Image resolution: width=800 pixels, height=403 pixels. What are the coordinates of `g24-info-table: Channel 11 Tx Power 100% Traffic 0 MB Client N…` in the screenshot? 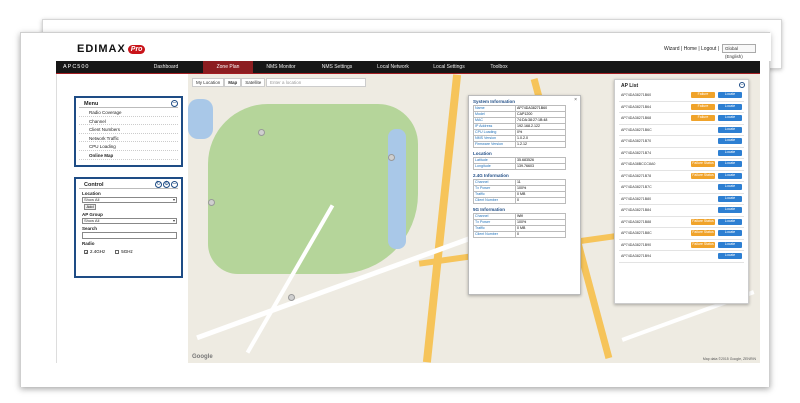 It's located at (519, 191).